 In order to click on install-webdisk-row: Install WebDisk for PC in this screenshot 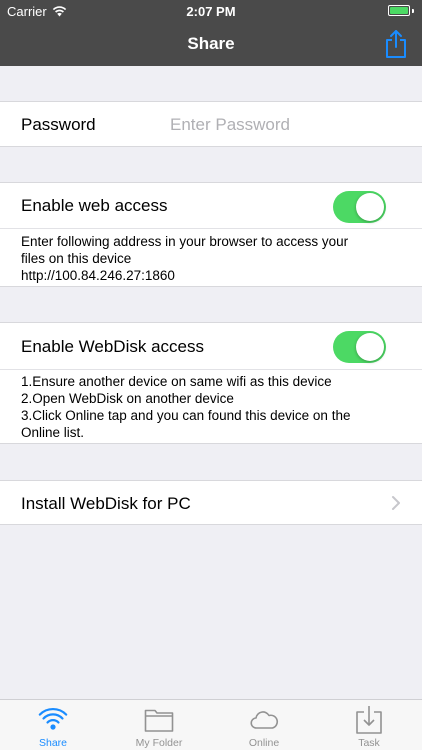, I will do `click(211, 502)`.